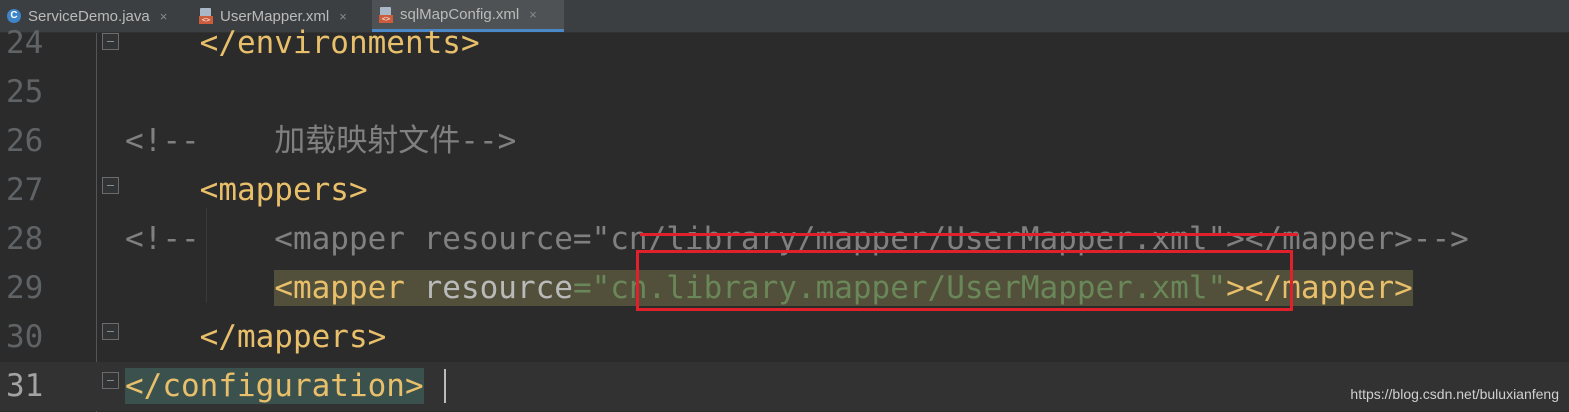 This screenshot has width=1569, height=412. I want to click on line-content: <mappers>, so click(246, 190).